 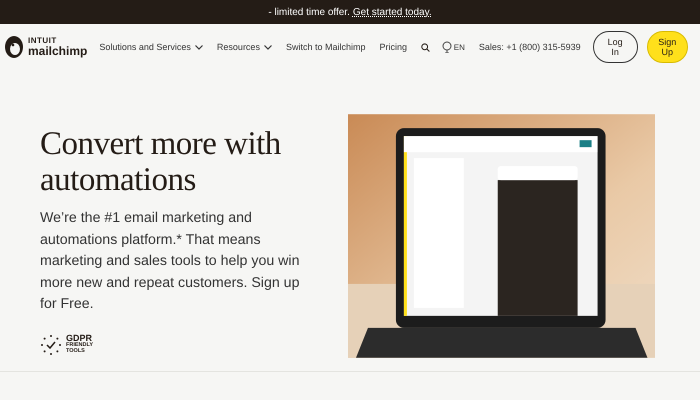 What do you see at coordinates (615, 47) in the screenshot?
I see `login-button: Log In` at bounding box center [615, 47].